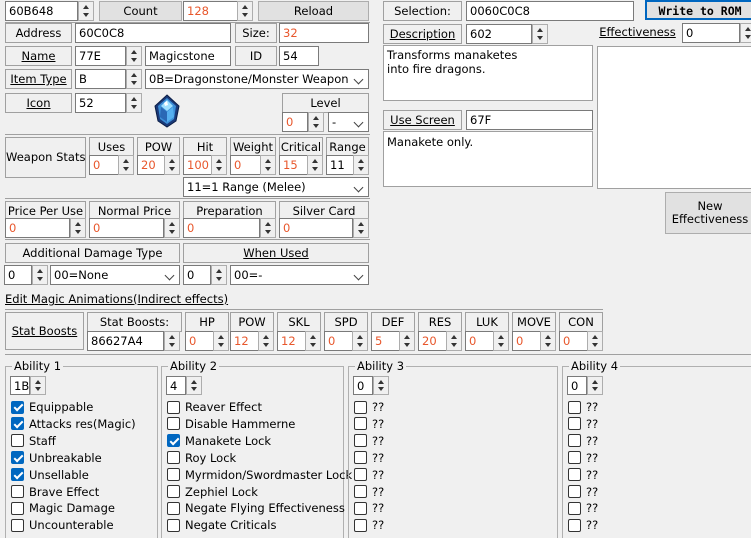 This screenshot has width=751, height=538. Describe the element at coordinates (244, 341) in the screenshot. I see `boost-pow-input: 12` at that location.